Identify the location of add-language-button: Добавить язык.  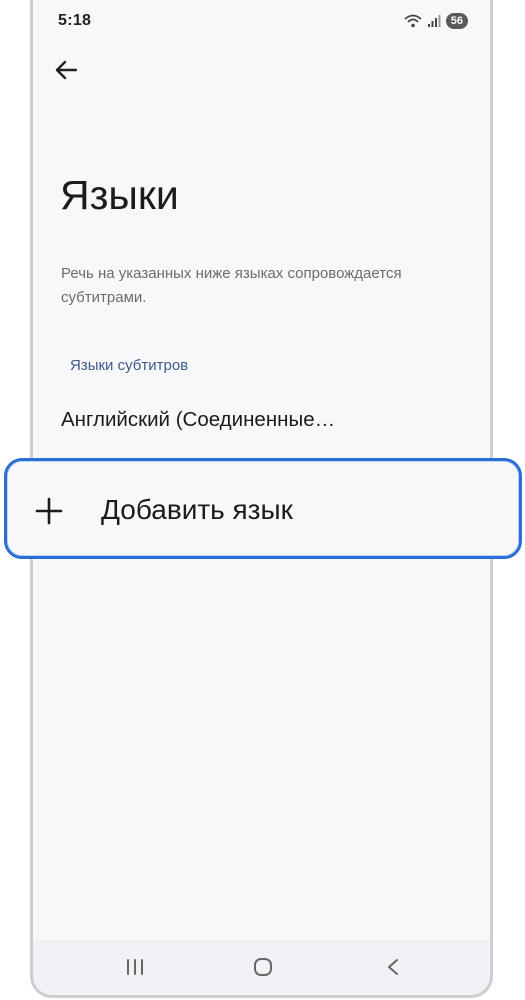
(263, 508).